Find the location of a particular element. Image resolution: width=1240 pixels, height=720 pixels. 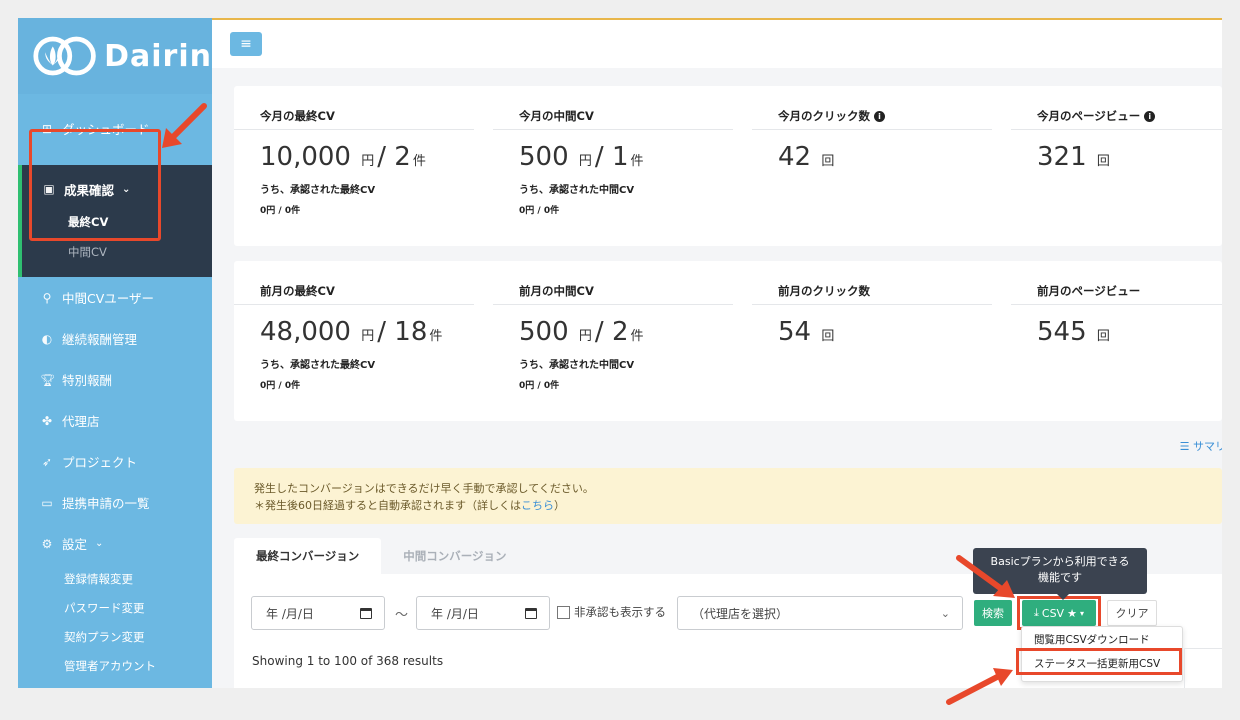

handshake-icon: ✤ is located at coordinates (47, 420).